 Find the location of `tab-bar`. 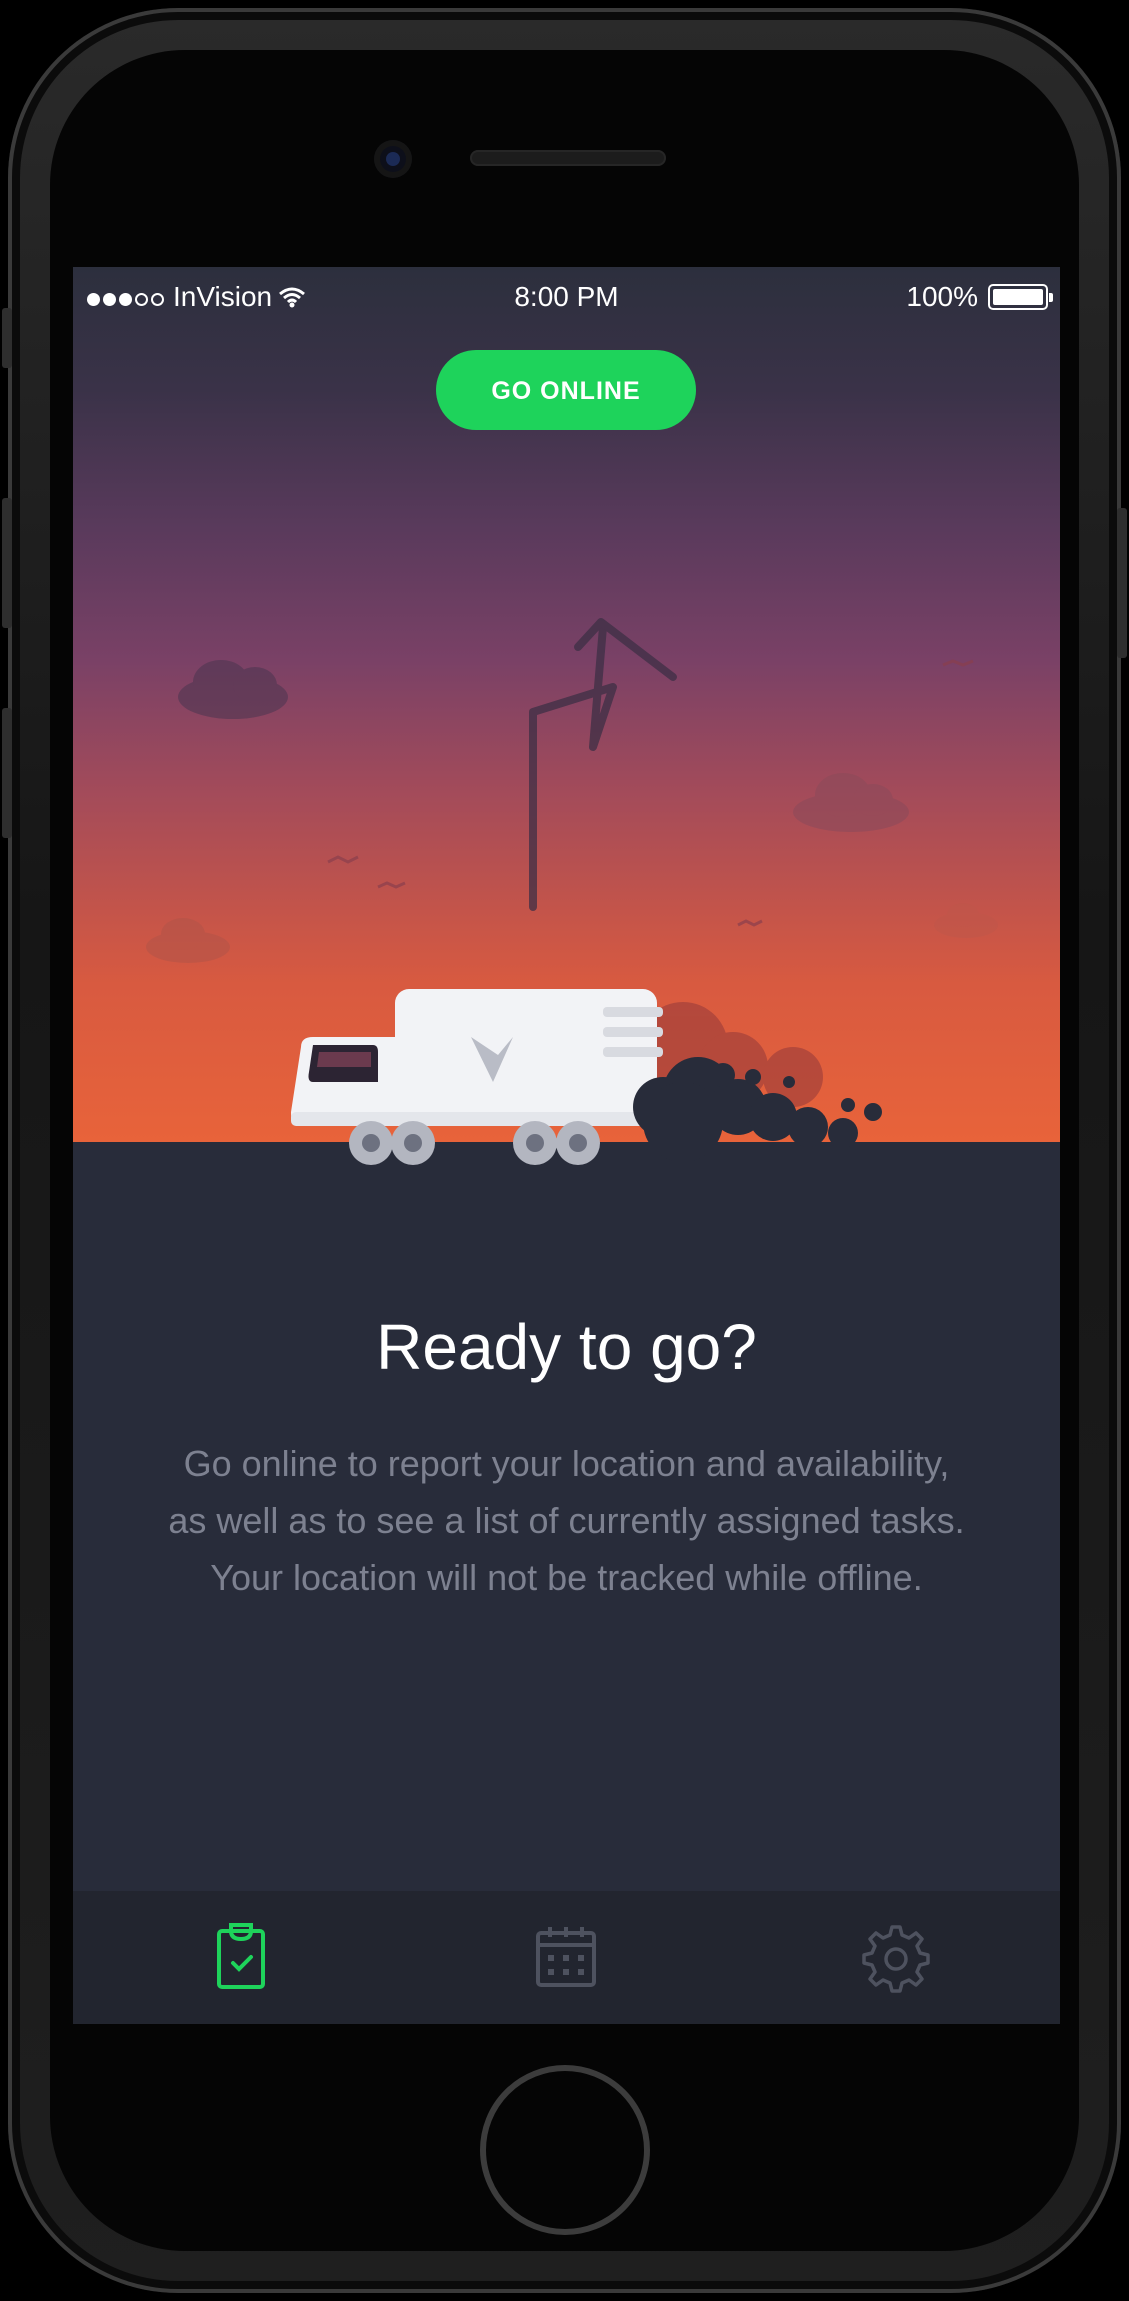

tab-bar is located at coordinates (566, 1957).